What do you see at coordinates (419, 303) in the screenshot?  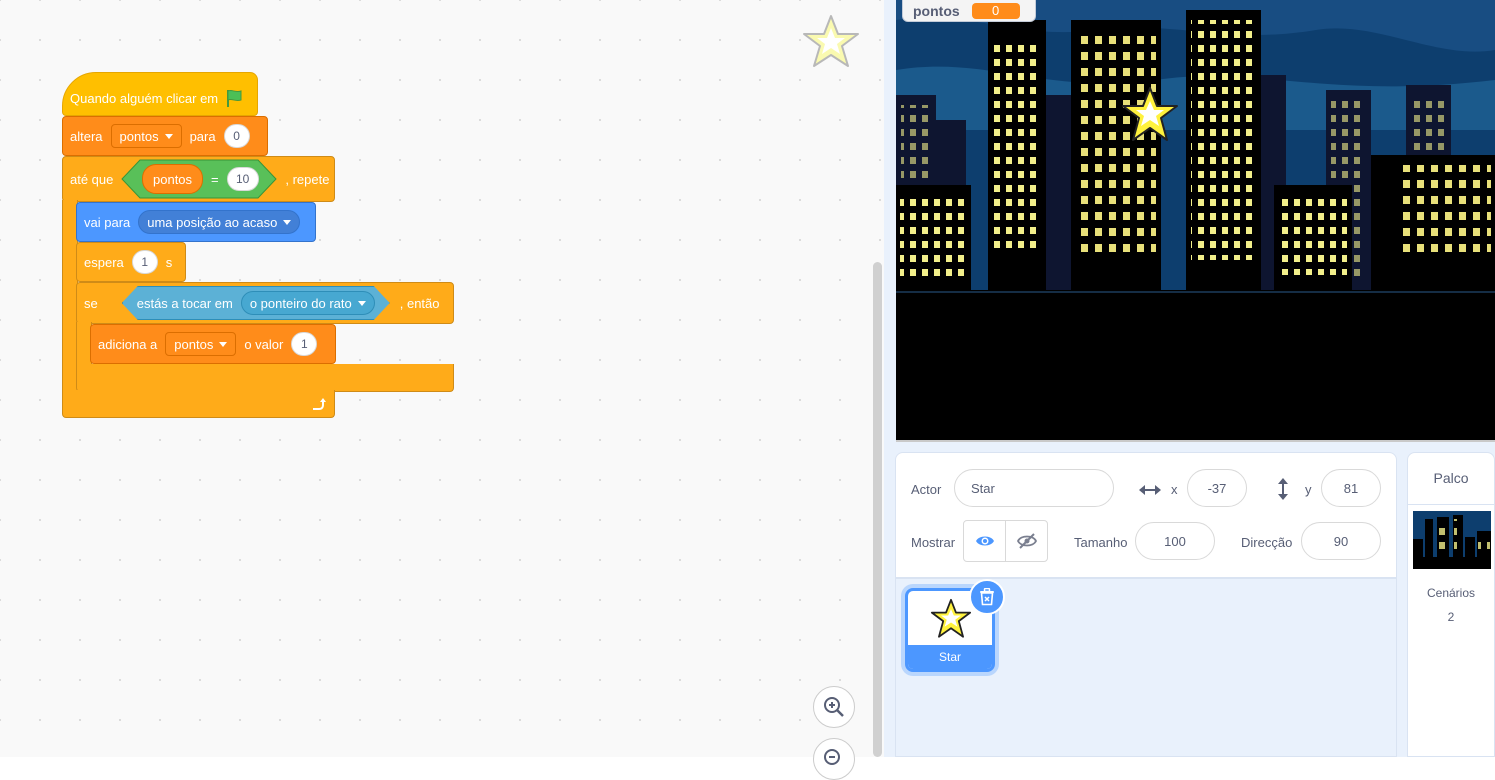 I see `if-then-suffix: , então` at bounding box center [419, 303].